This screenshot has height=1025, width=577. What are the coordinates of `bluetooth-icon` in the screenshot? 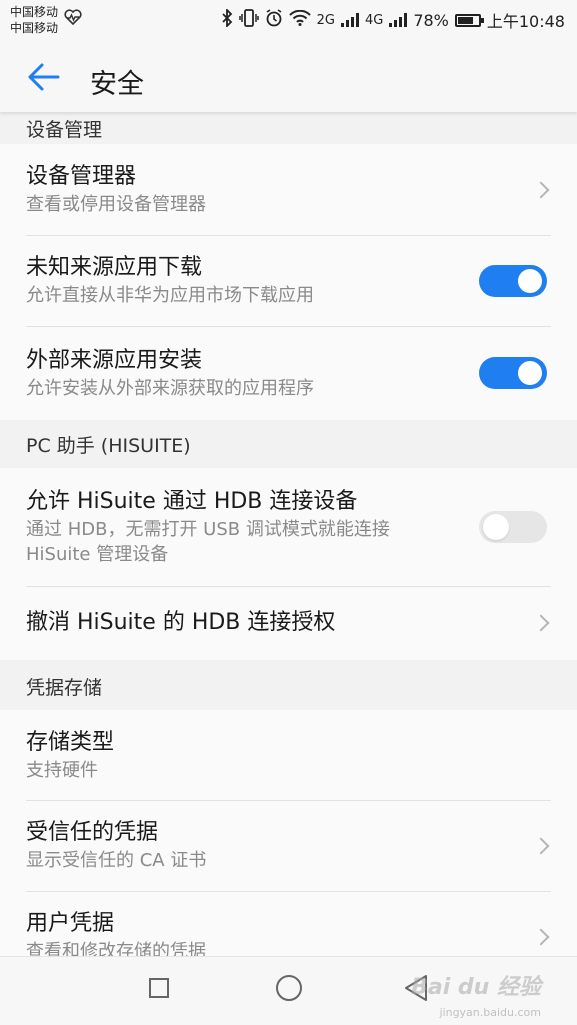 It's located at (227, 19).